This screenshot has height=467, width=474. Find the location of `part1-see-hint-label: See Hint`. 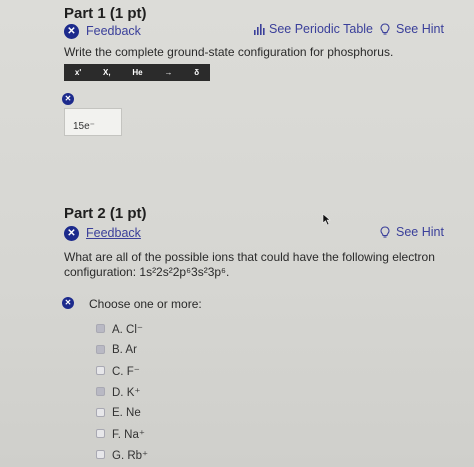

part1-see-hint-label: See Hint is located at coordinates (420, 29).